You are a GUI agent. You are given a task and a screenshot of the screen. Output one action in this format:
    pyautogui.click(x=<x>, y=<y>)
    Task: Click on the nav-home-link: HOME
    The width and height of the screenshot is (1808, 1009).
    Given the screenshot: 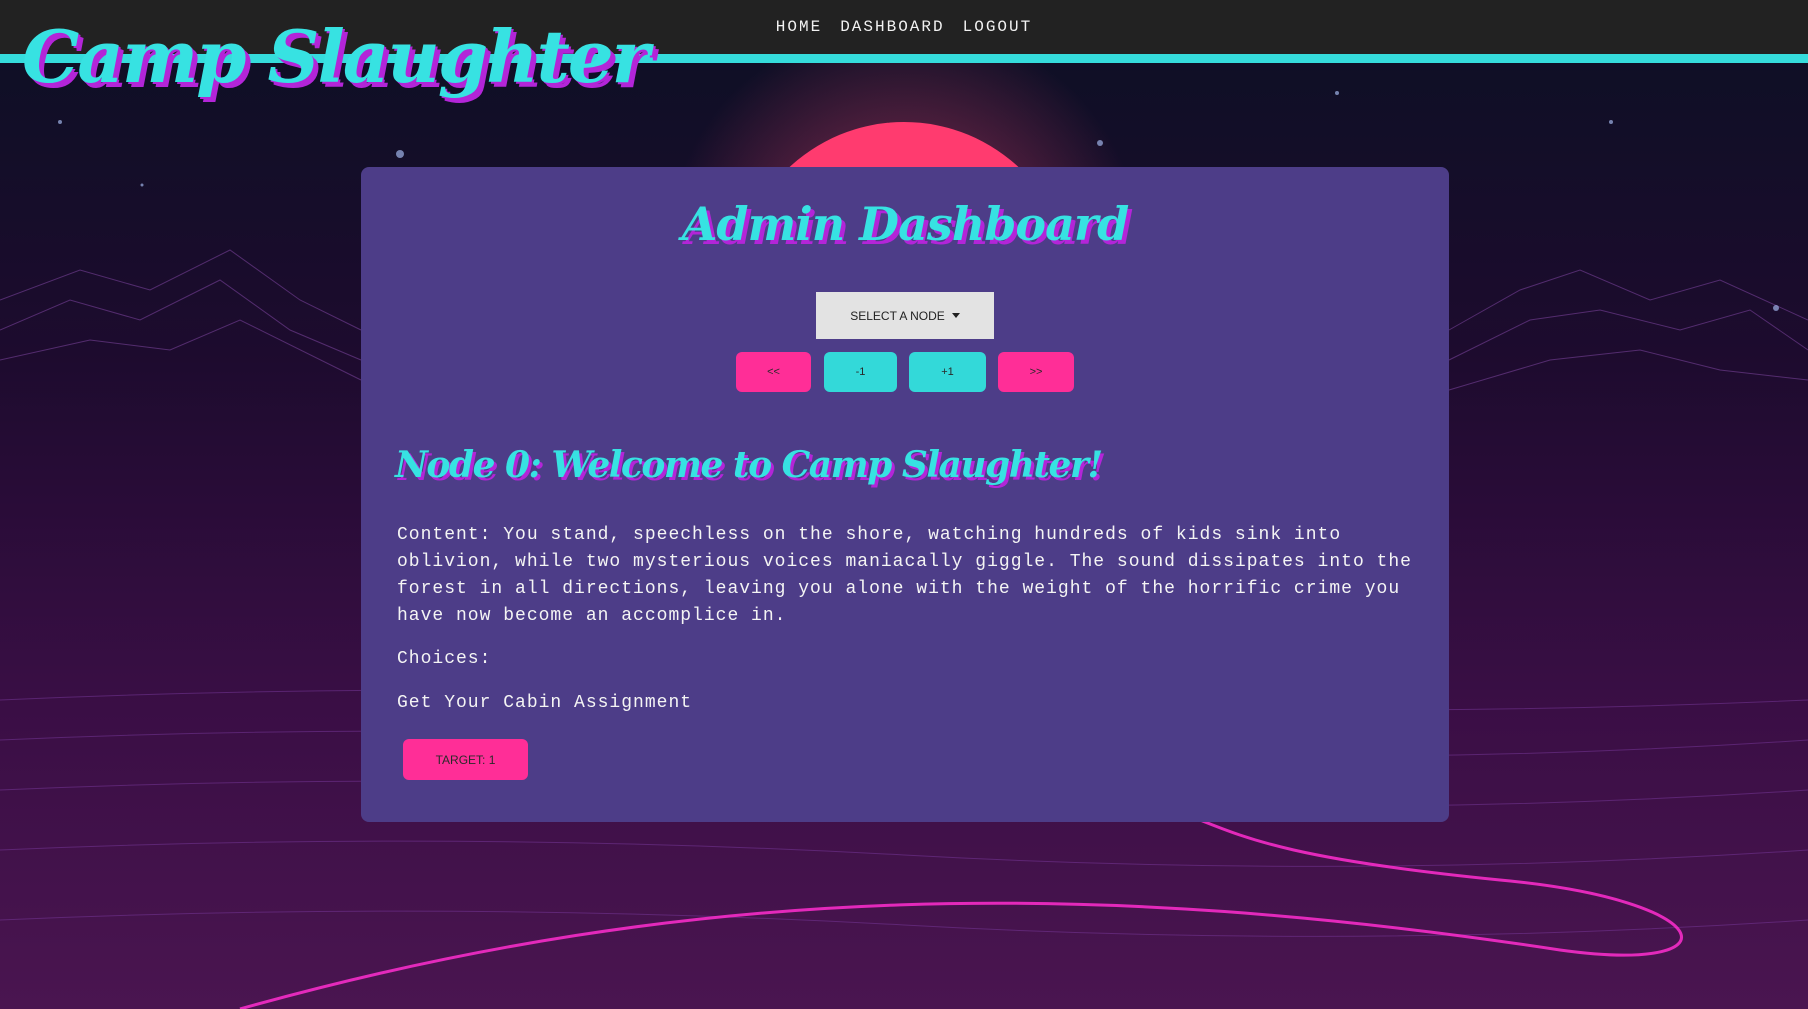 What is the action you would take?
    pyautogui.click(x=799, y=27)
    